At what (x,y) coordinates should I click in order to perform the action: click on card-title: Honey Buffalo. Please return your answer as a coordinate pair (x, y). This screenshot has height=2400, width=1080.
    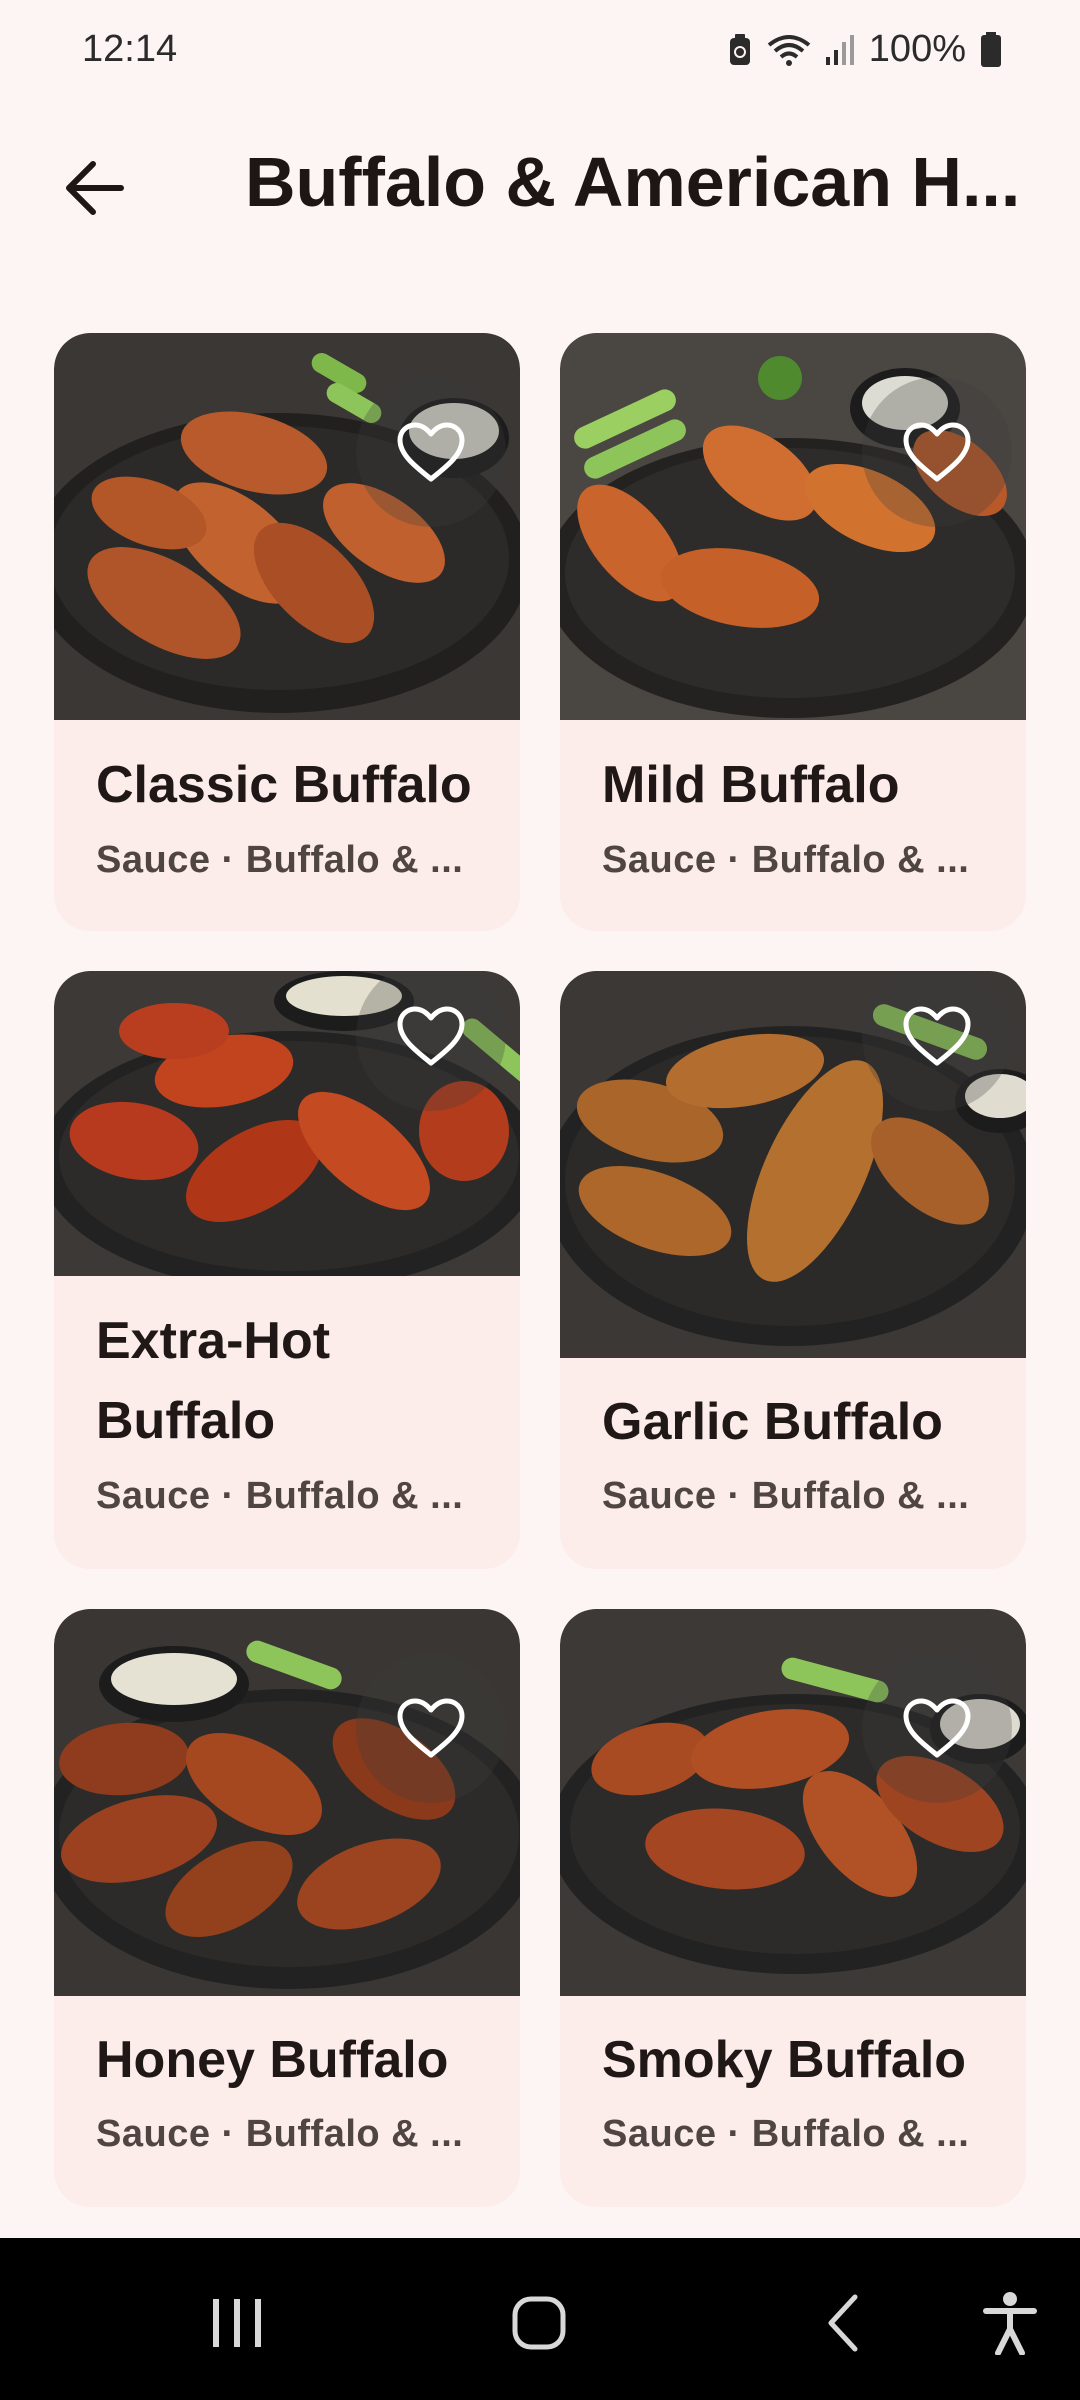
    Looking at the image, I should click on (272, 2060).